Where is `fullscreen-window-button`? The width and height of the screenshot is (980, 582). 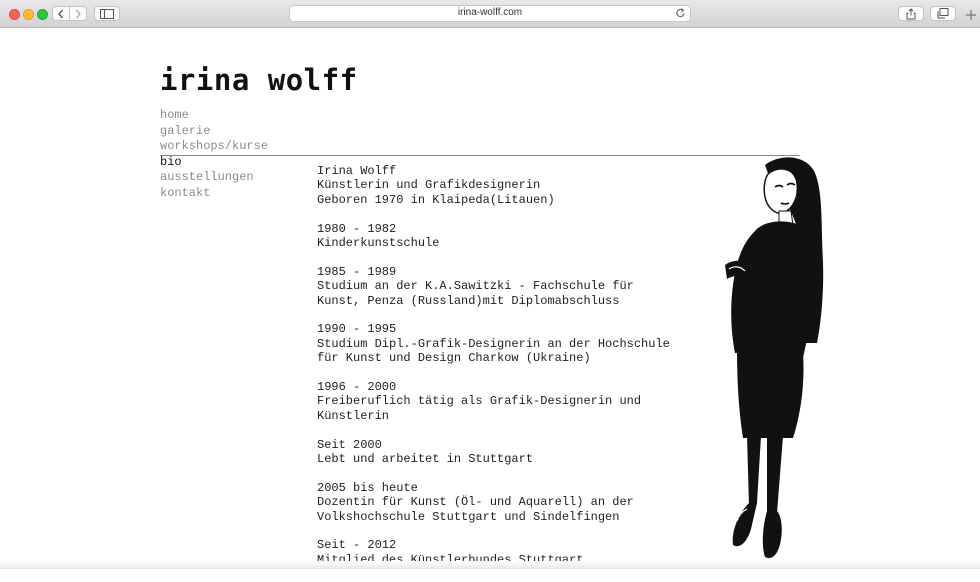
fullscreen-window-button is located at coordinates (42, 14).